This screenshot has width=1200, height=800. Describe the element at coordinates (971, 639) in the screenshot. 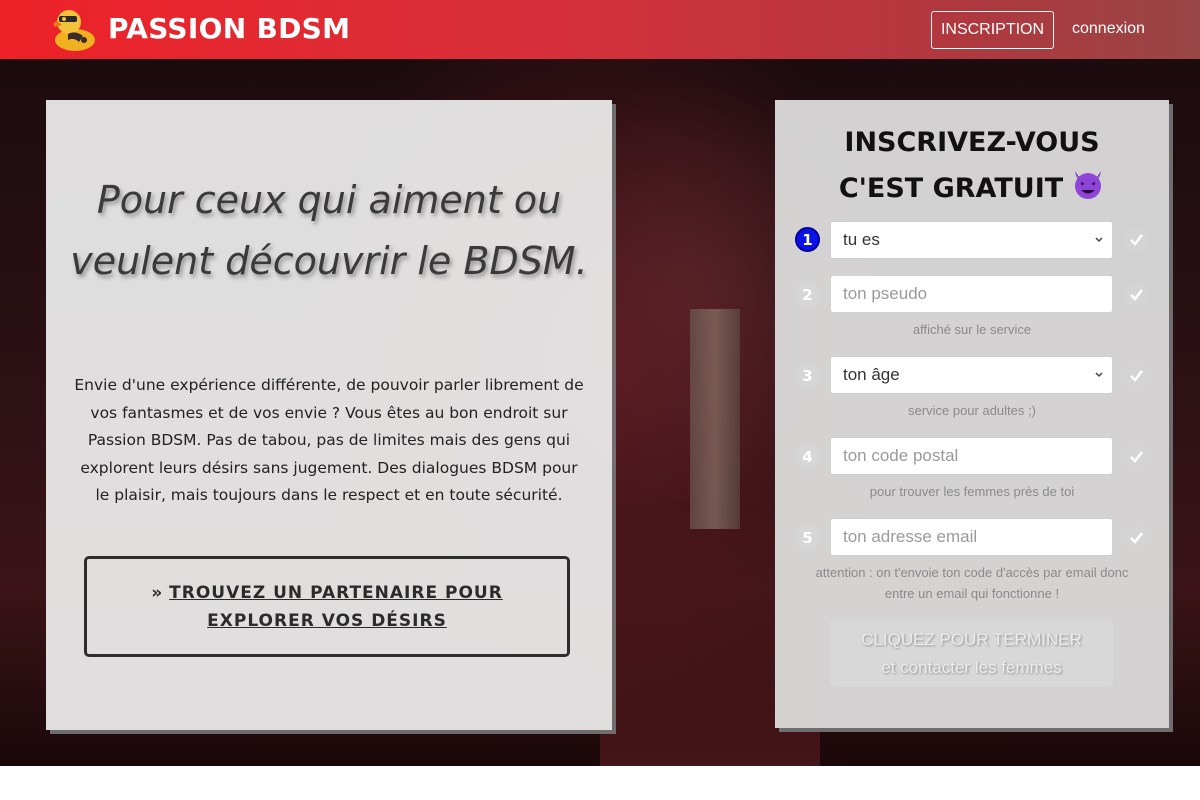

I see `finish-signup-label-line1: CLIQUEZ POUR TERMINER` at that location.